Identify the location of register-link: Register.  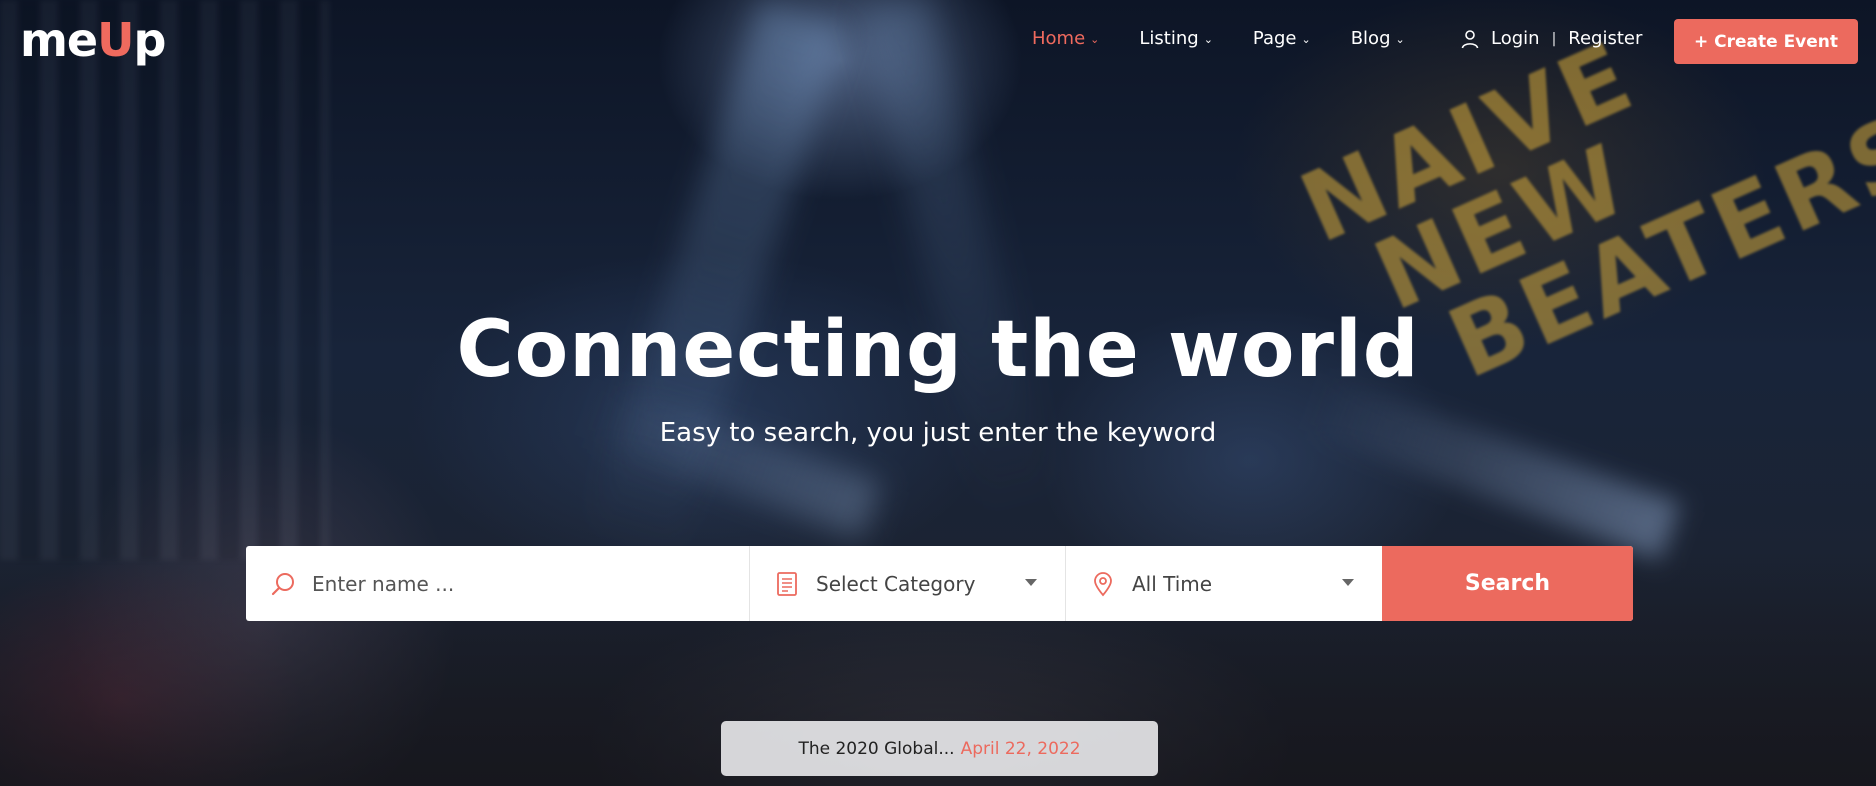
(1605, 38).